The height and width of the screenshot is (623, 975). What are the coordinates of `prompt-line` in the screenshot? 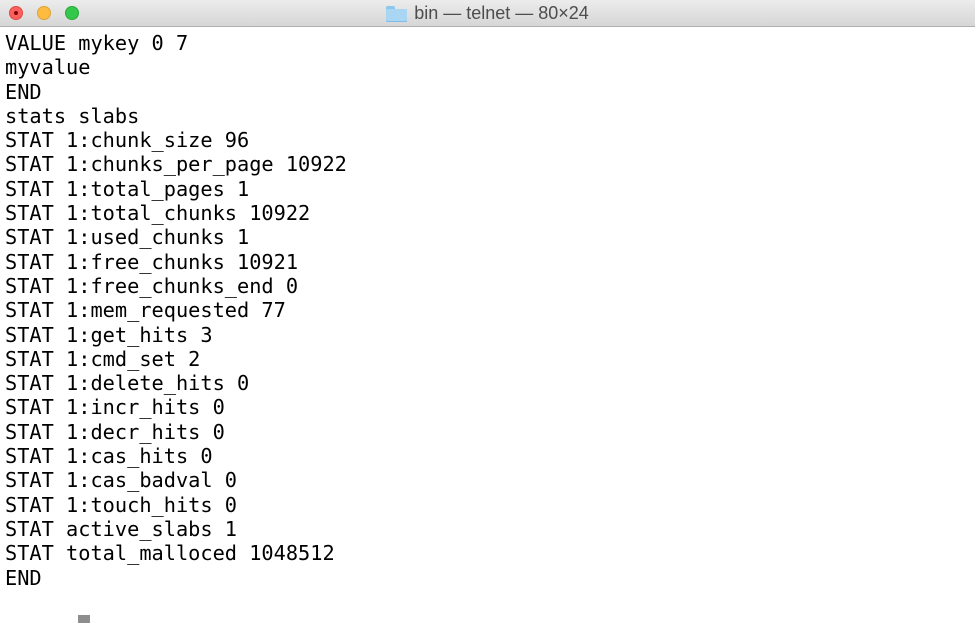 It's located at (487, 606).